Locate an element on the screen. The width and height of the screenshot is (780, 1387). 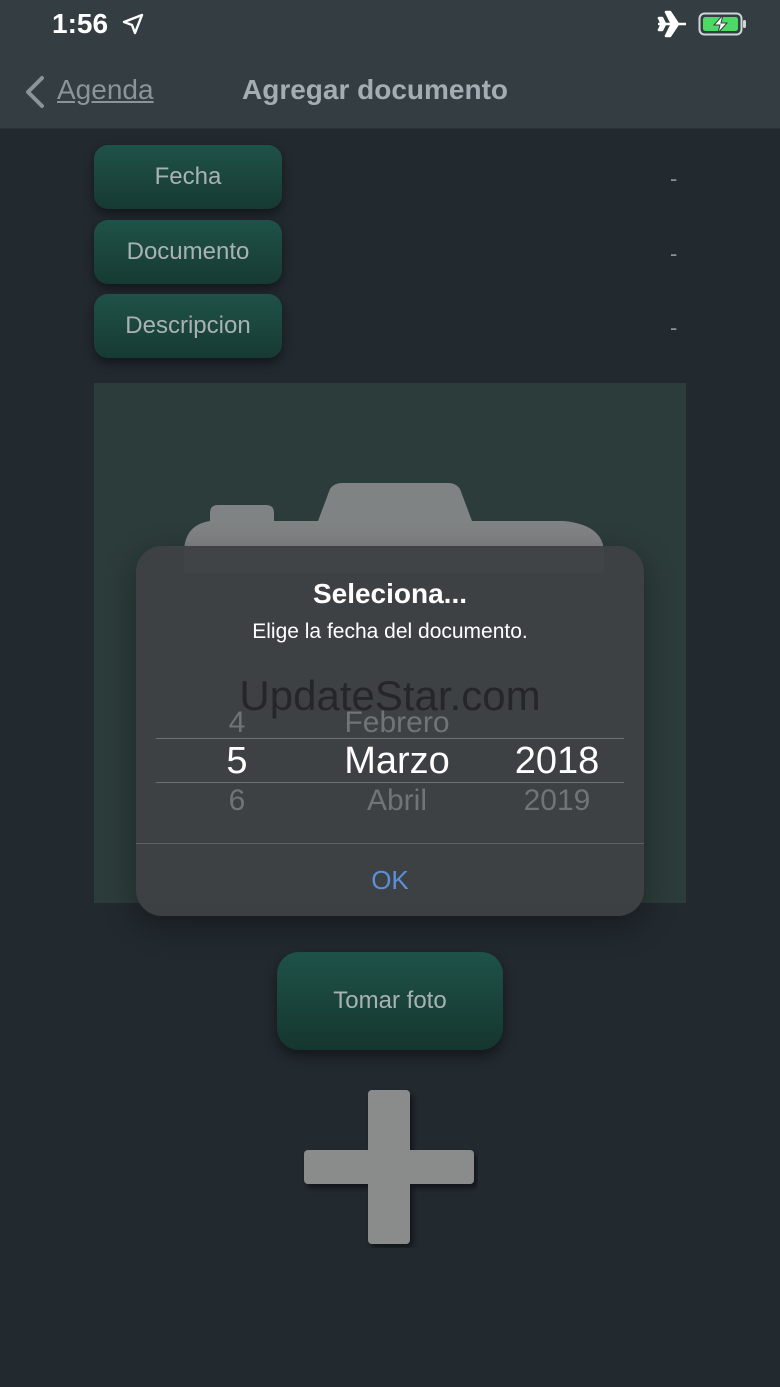
status-time: 1:56 is located at coordinates (80, 23).